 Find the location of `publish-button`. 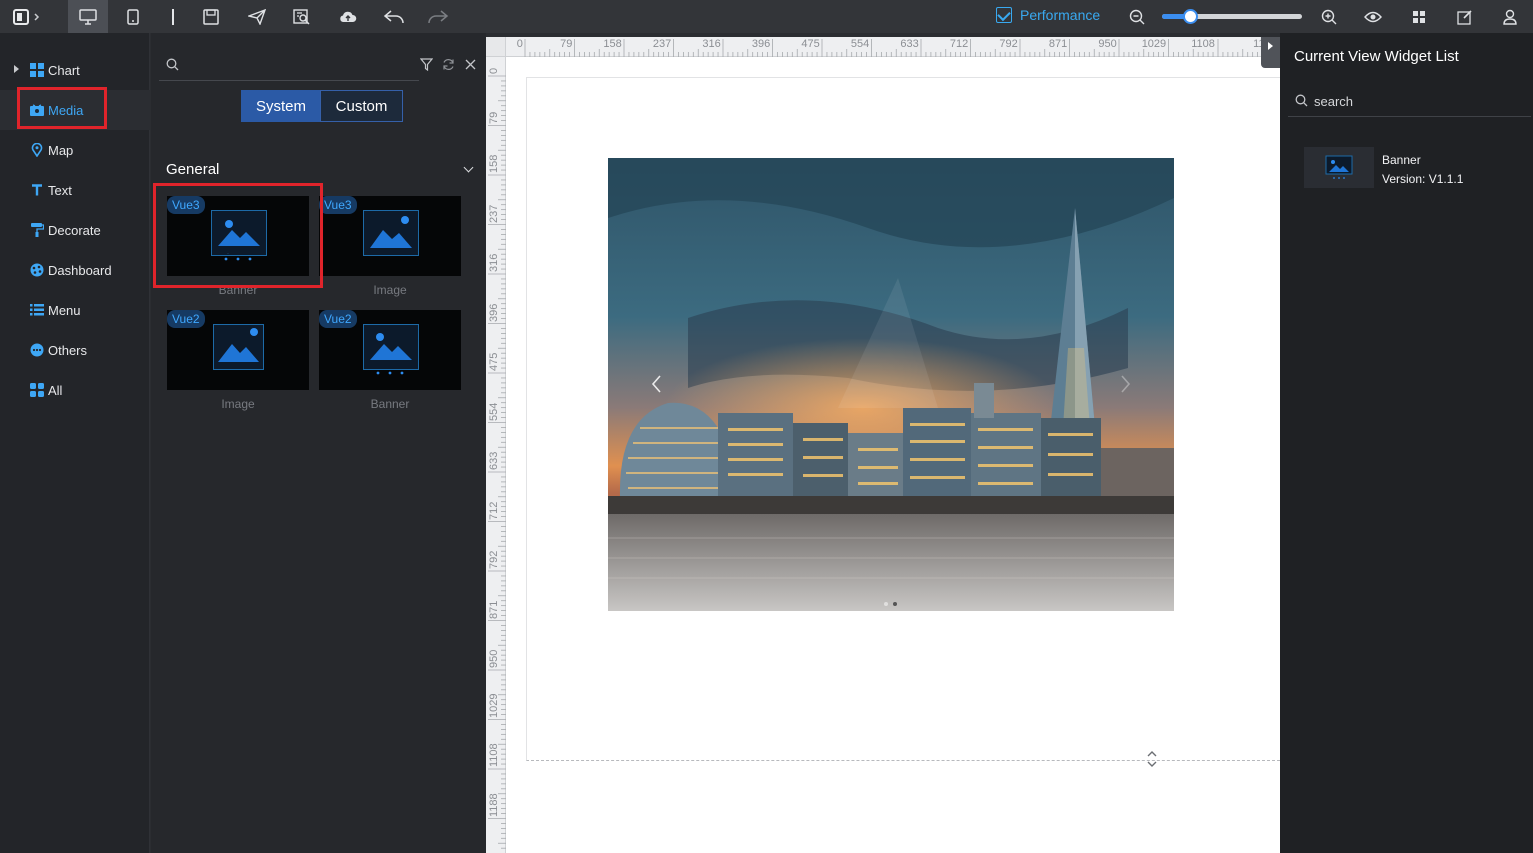

publish-button is located at coordinates (257, 16).